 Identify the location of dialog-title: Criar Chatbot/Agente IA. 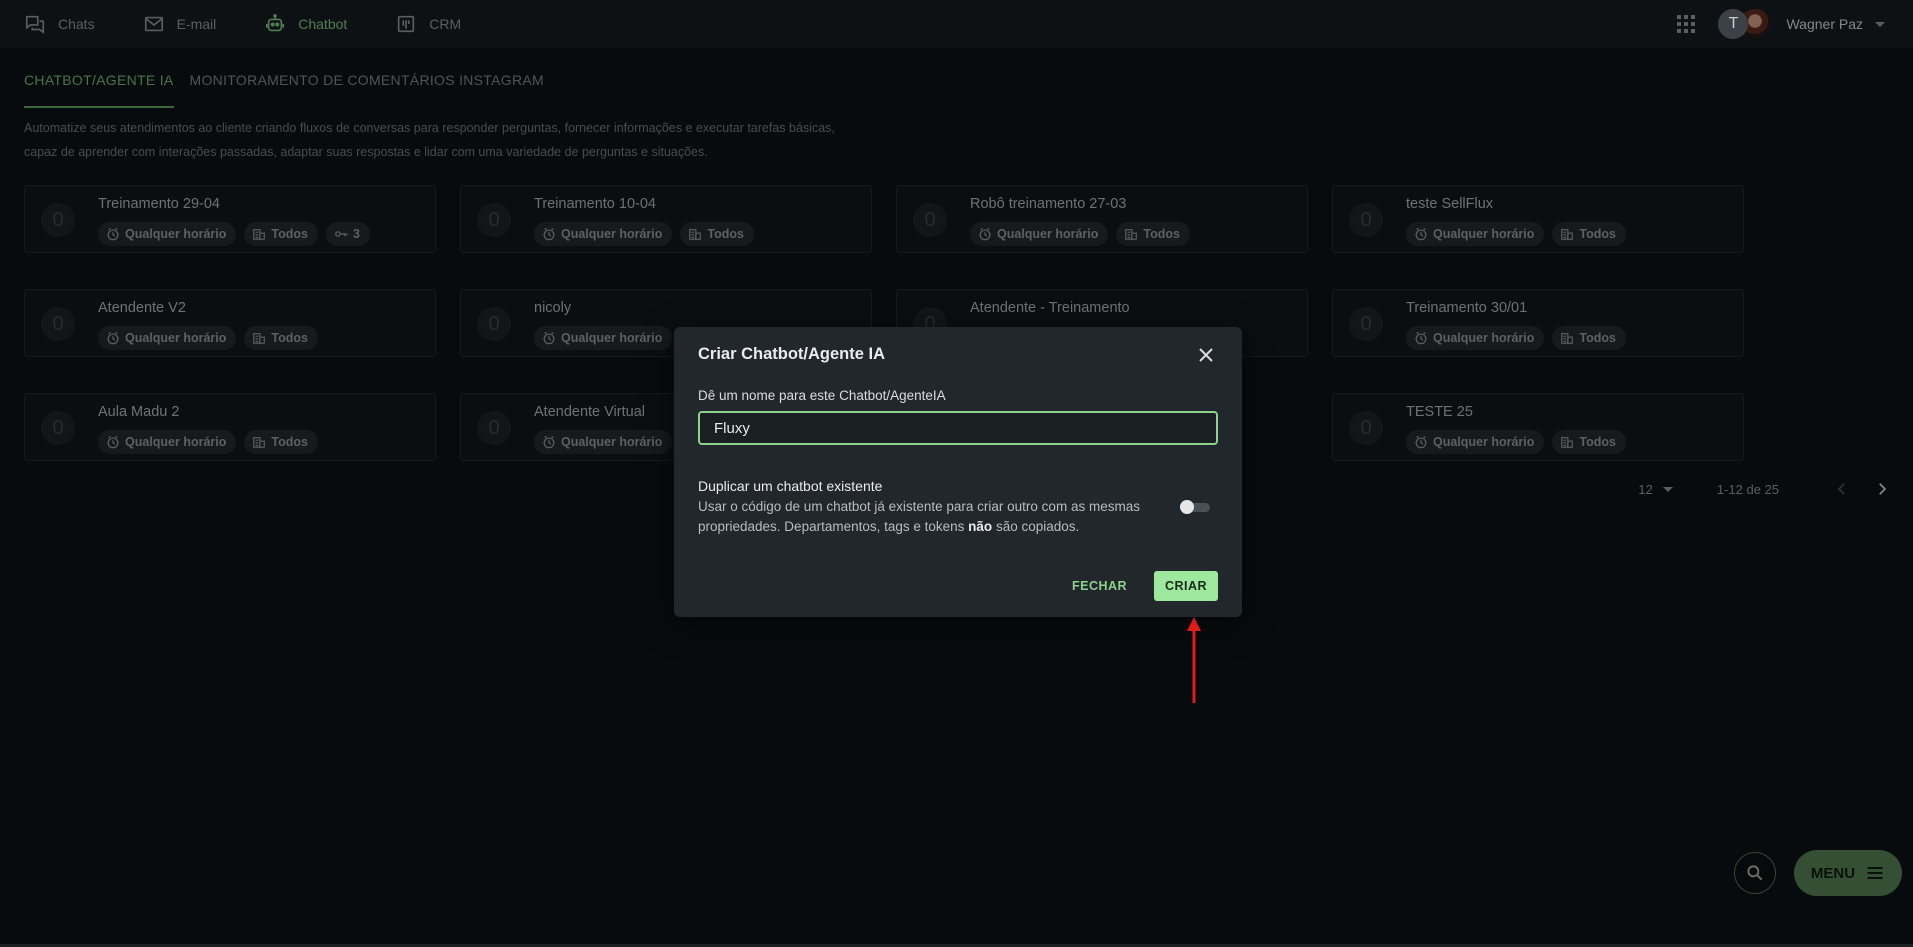
(792, 354).